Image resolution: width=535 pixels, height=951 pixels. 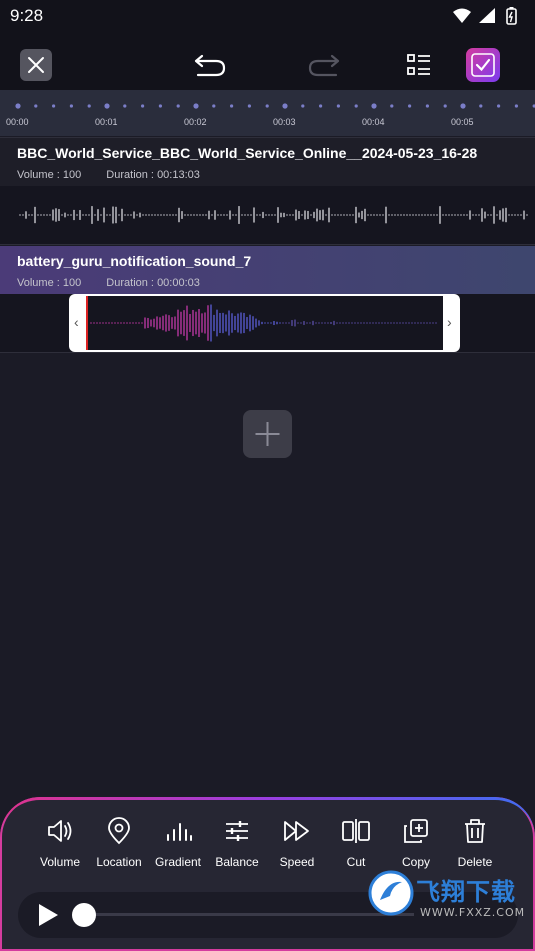 What do you see at coordinates (178, 175) in the screenshot?
I see `duration-value: 00:13:03` at bounding box center [178, 175].